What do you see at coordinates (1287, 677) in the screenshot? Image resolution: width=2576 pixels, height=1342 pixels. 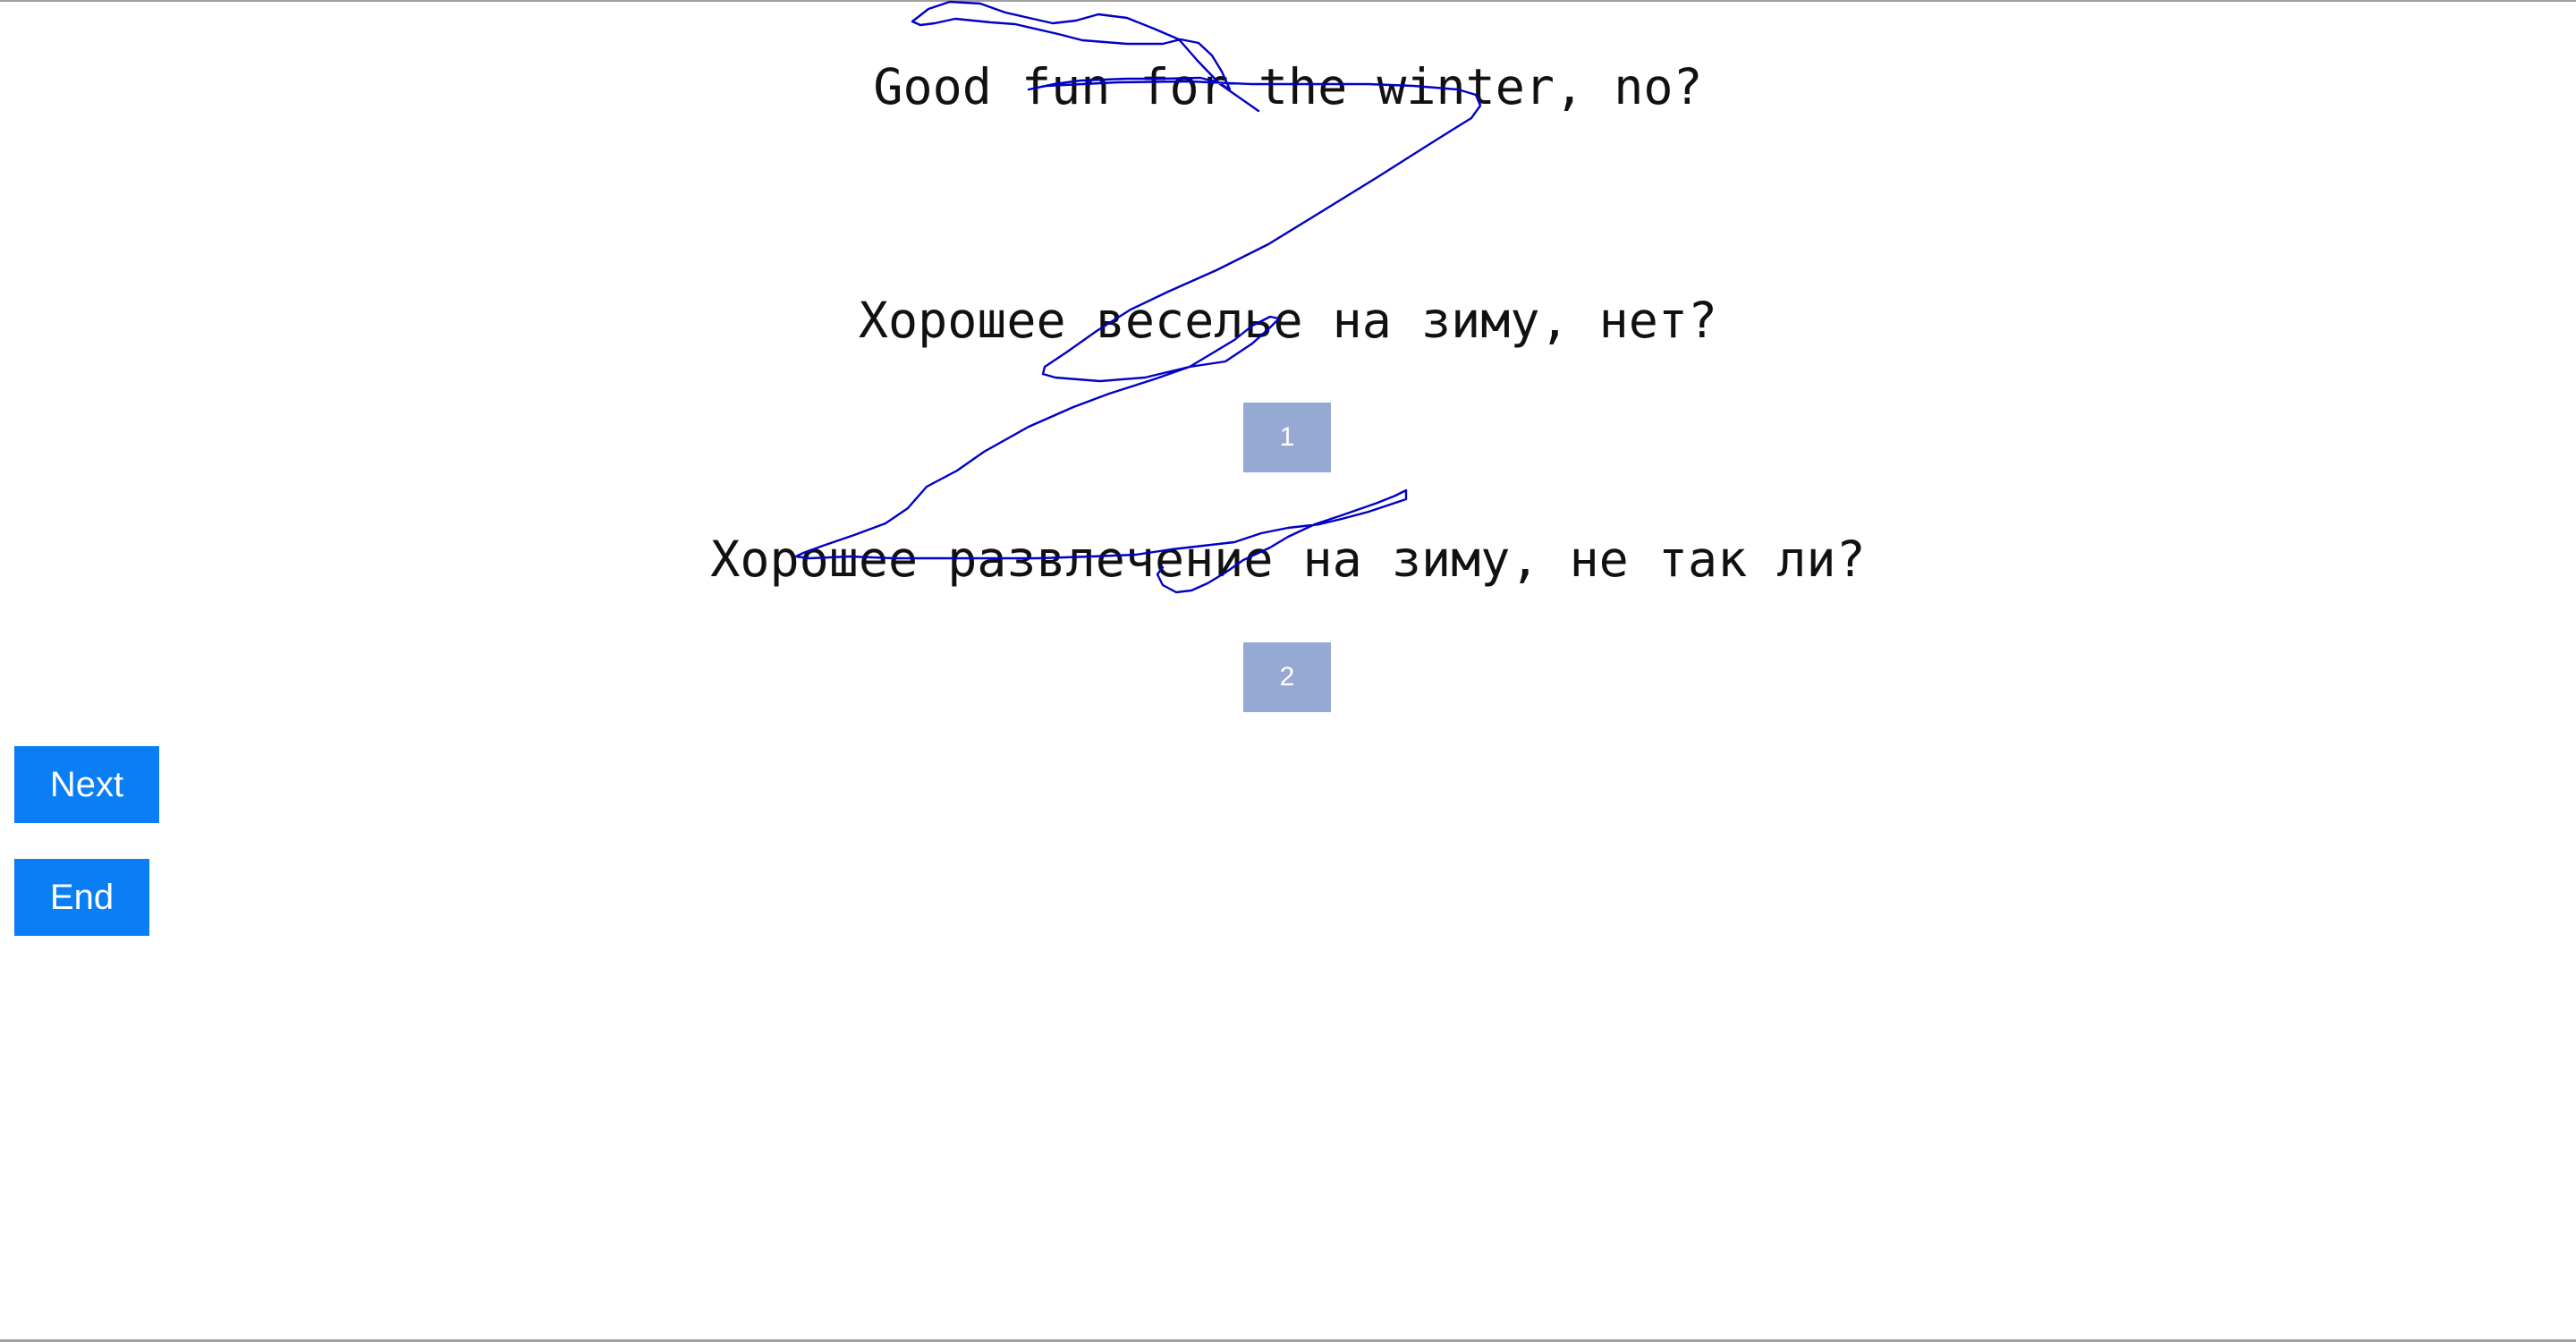 I see `choice-button-2: 2` at bounding box center [1287, 677].